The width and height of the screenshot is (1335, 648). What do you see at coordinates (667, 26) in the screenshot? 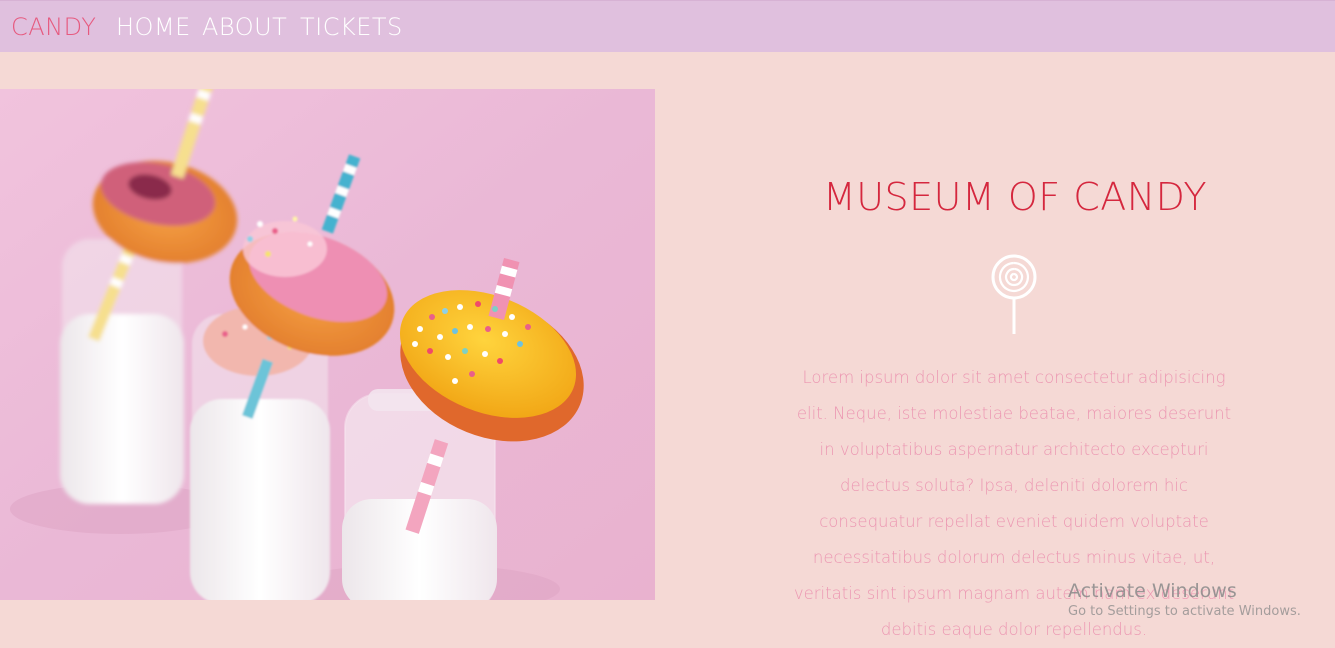
I see `navbar: CANDY HOME ABOUT TICKETS` at bounding box center [667, 26].